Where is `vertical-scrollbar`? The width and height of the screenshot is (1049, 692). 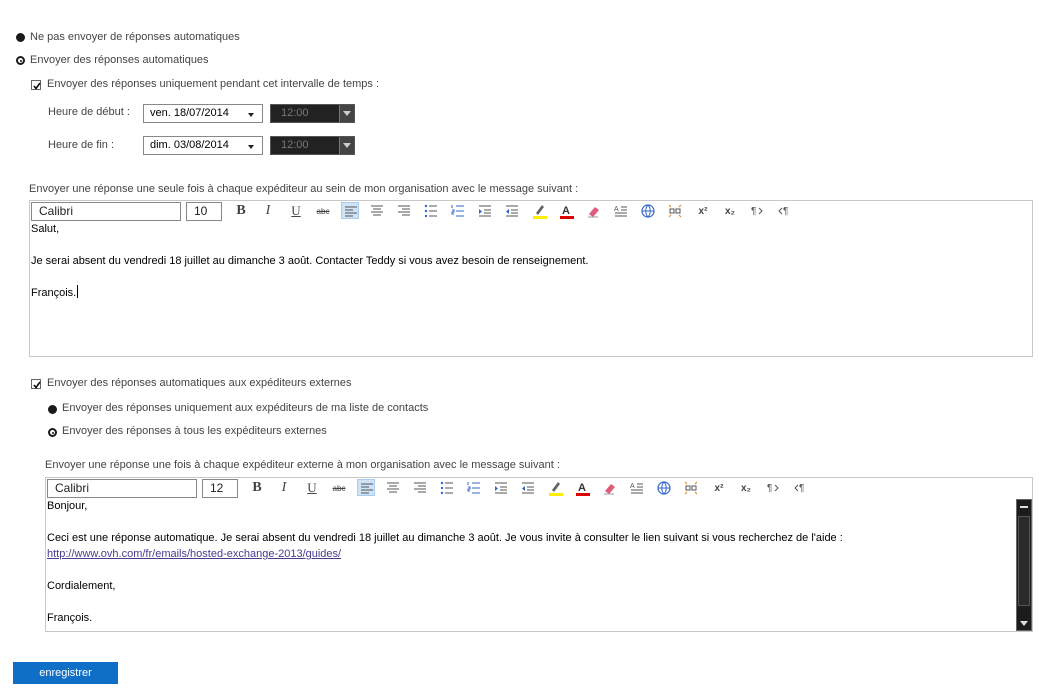
vertical-scrollbar is located at coordinates (1024, 565).